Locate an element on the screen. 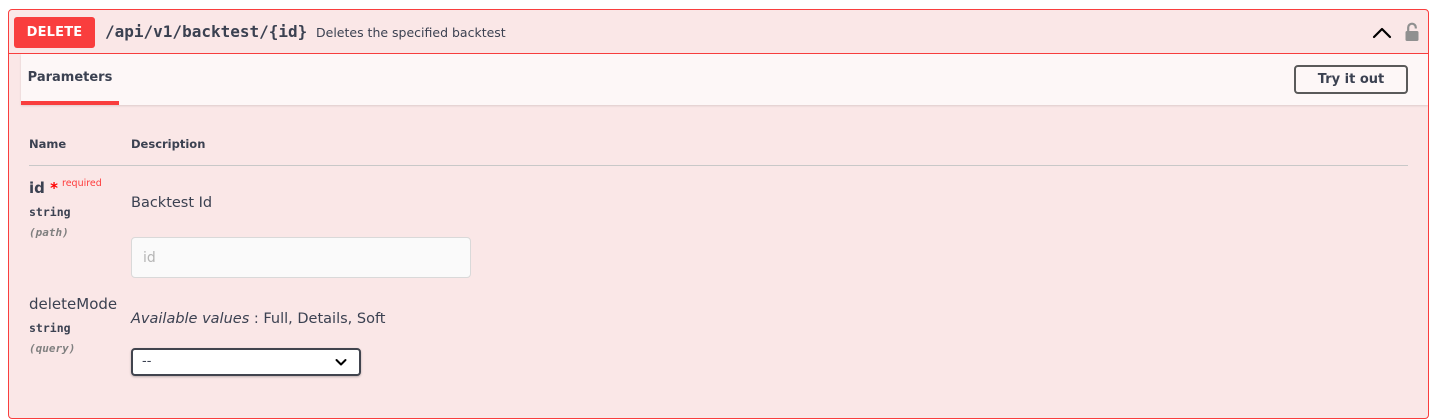 Image resolution: width=1439 pixels, height=419 pixels. chevron-up-icon is located at coordinates (1382, 32).